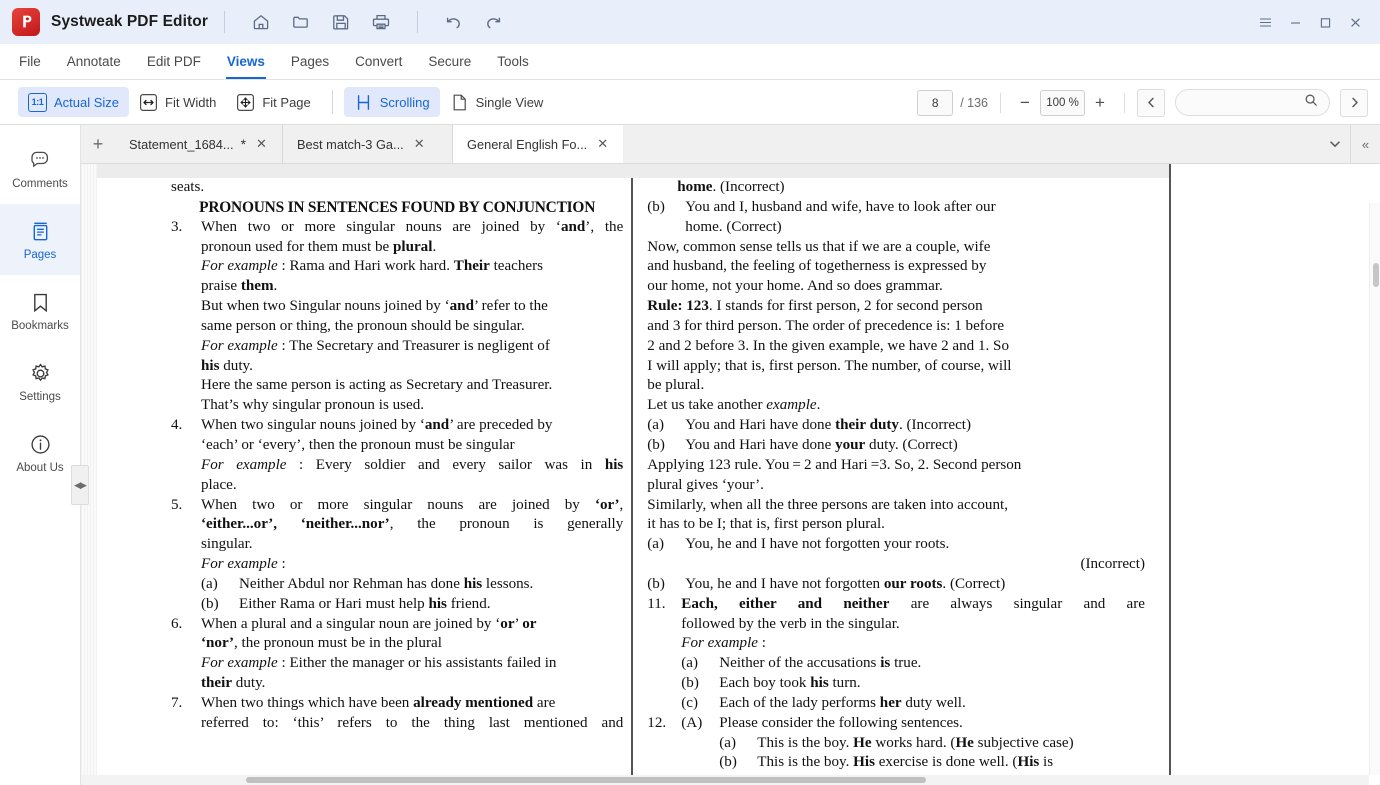 This screenshot has height=785, width=1380. I want to click on minimize-icon, so click(1295, 22).